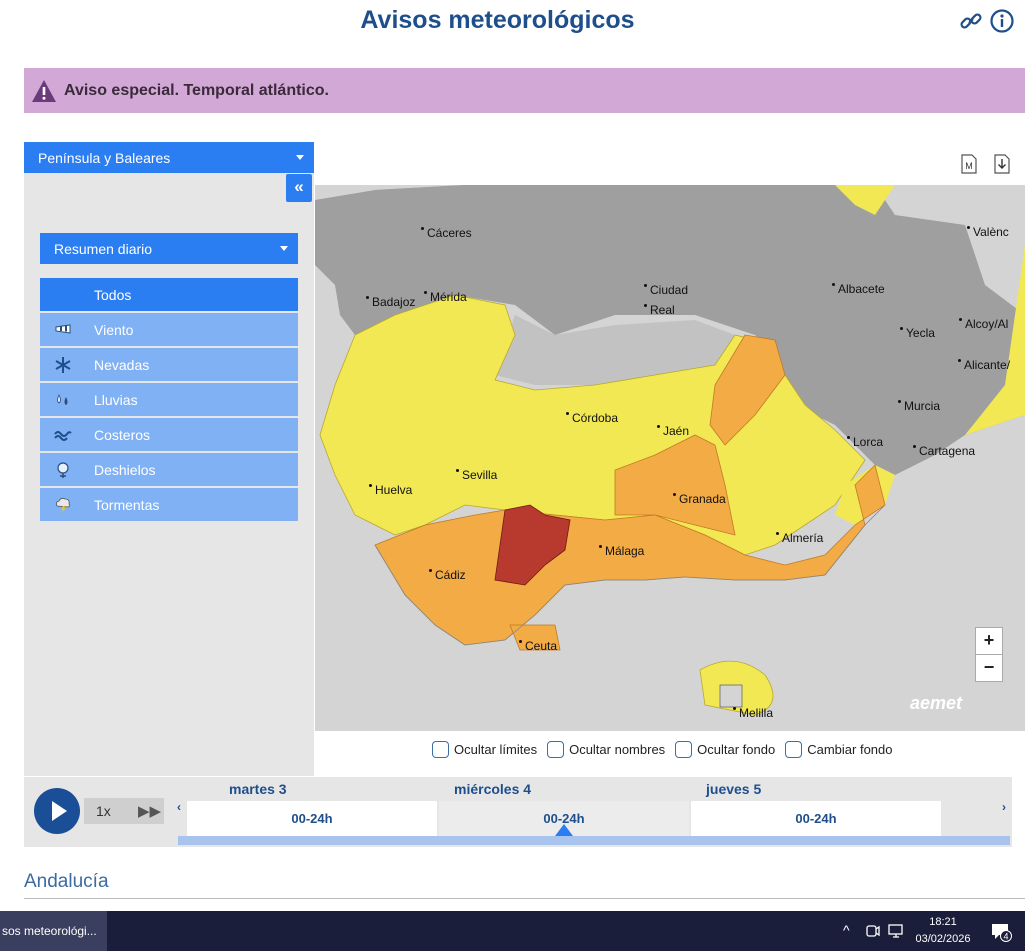  What do you see at coordinates (63, 505) in the screenshot?
I see `storm-icon` at bounding box center [63, 505].